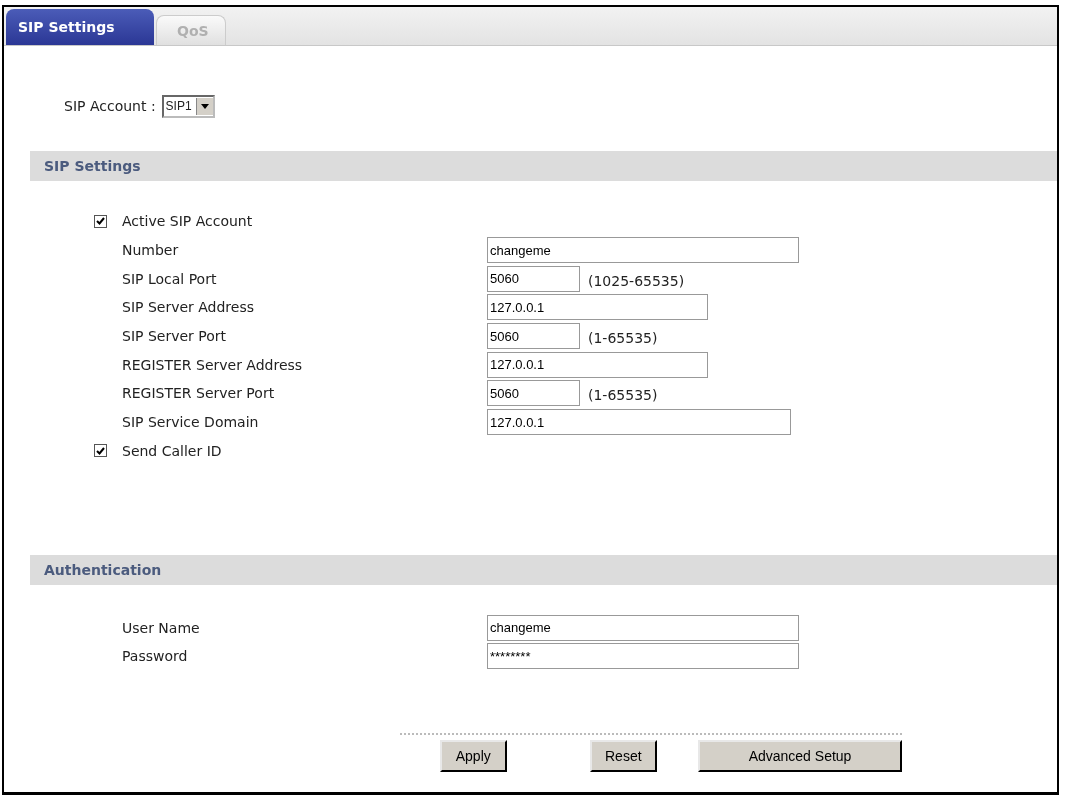 The image size is (1065, 803). Describe the element at coordinates (198, 393) in the screenshot. I see `field-label: REGISTER Server Port` at that location.